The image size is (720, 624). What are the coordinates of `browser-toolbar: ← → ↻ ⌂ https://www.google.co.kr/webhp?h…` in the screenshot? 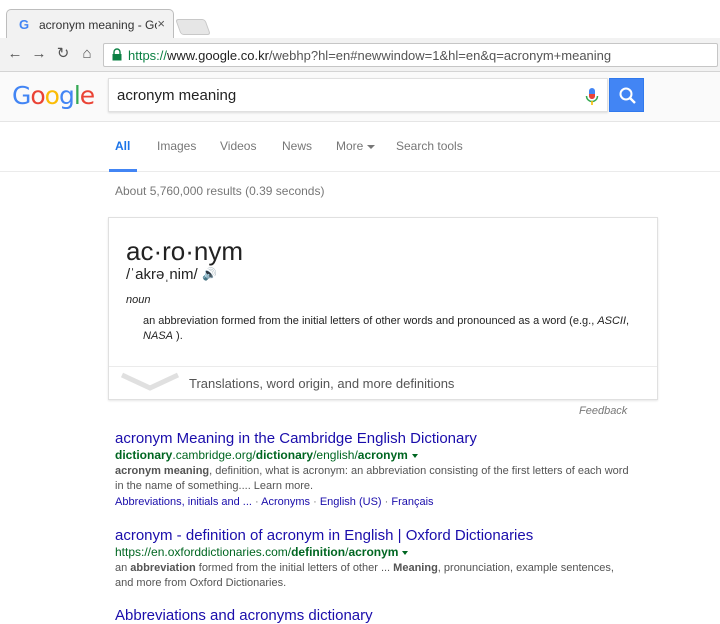 It's located at (360, 55).